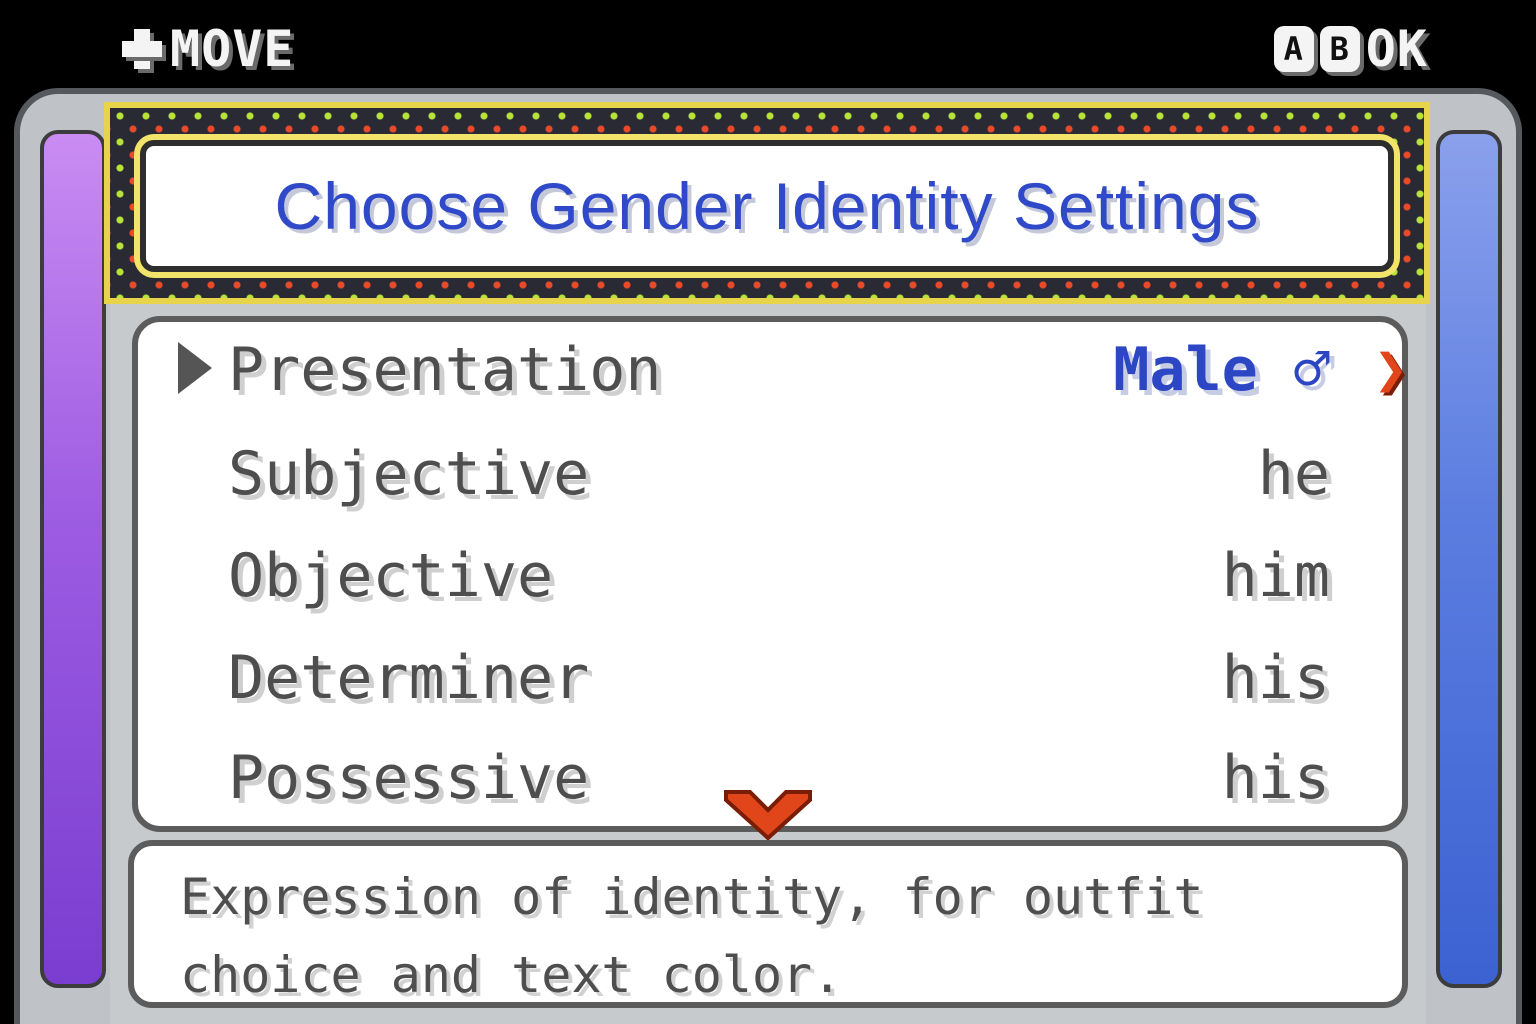 The image size is (1536, 1024). I want to click on cursor-arrow-icon, so click(195, 368).